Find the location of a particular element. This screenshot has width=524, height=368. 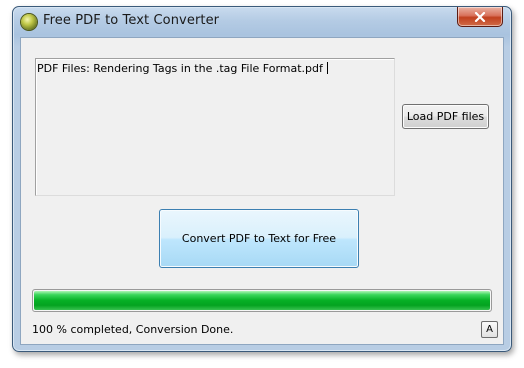

progress-bar is located at coordinates (262, 300).